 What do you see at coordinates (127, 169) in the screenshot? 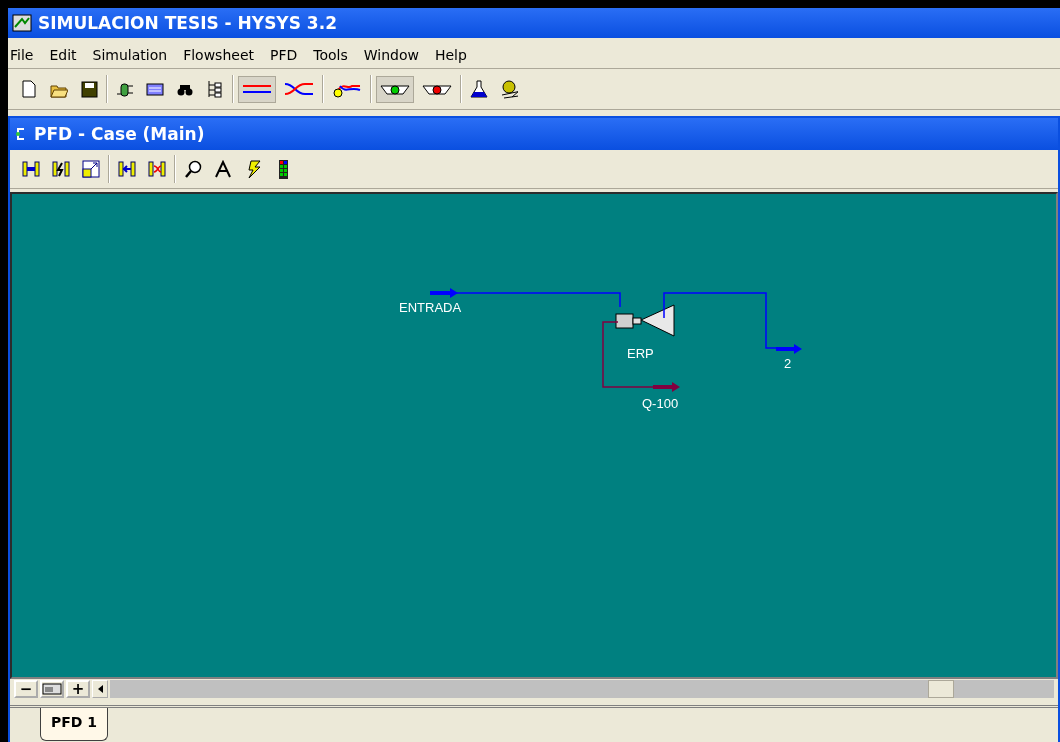
I see `h-beam-arrow-icon` at bounding box center [127, 169].